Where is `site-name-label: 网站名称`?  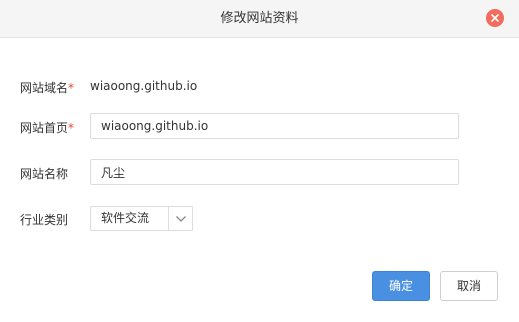
site-name-label: 网站名称 is located at coordinates (44, 174).